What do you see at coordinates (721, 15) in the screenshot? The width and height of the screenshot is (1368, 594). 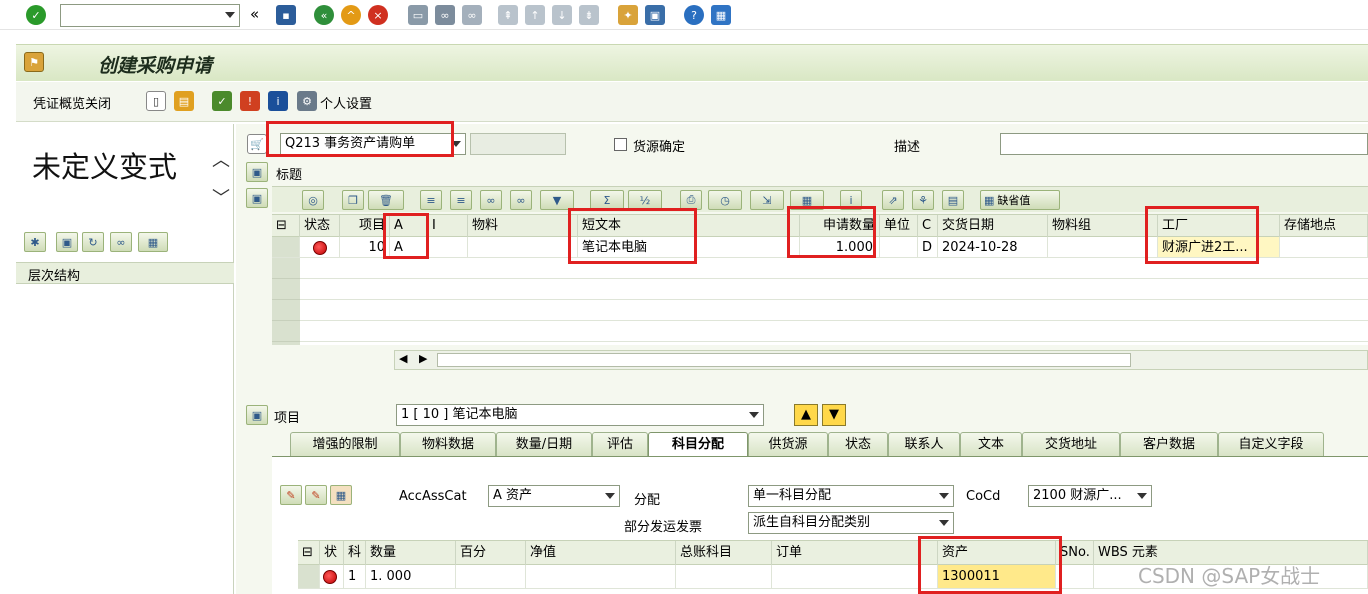 I see `layout-menu-icon: ▦` at bounding box center [721, 15].